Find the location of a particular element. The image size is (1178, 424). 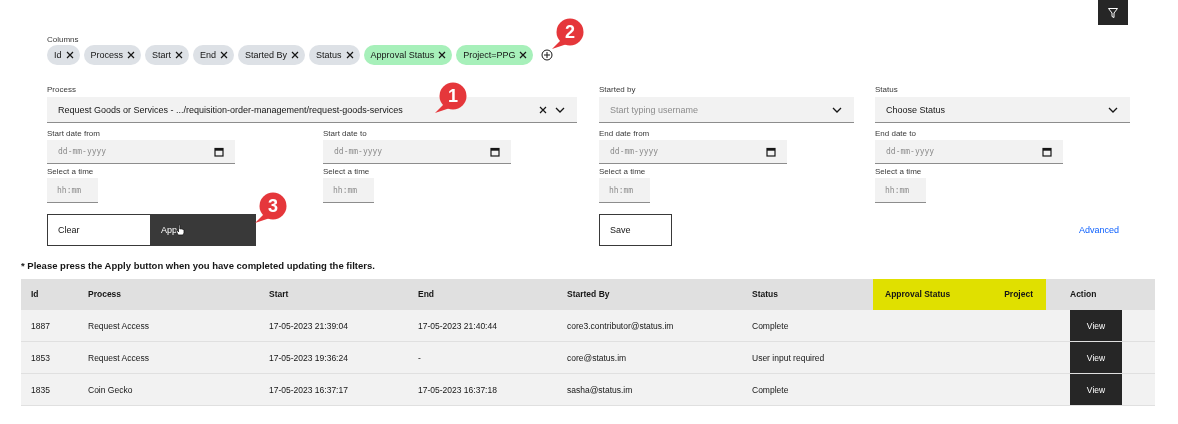

field-label: Start date from is located at coordinates (74, 133).